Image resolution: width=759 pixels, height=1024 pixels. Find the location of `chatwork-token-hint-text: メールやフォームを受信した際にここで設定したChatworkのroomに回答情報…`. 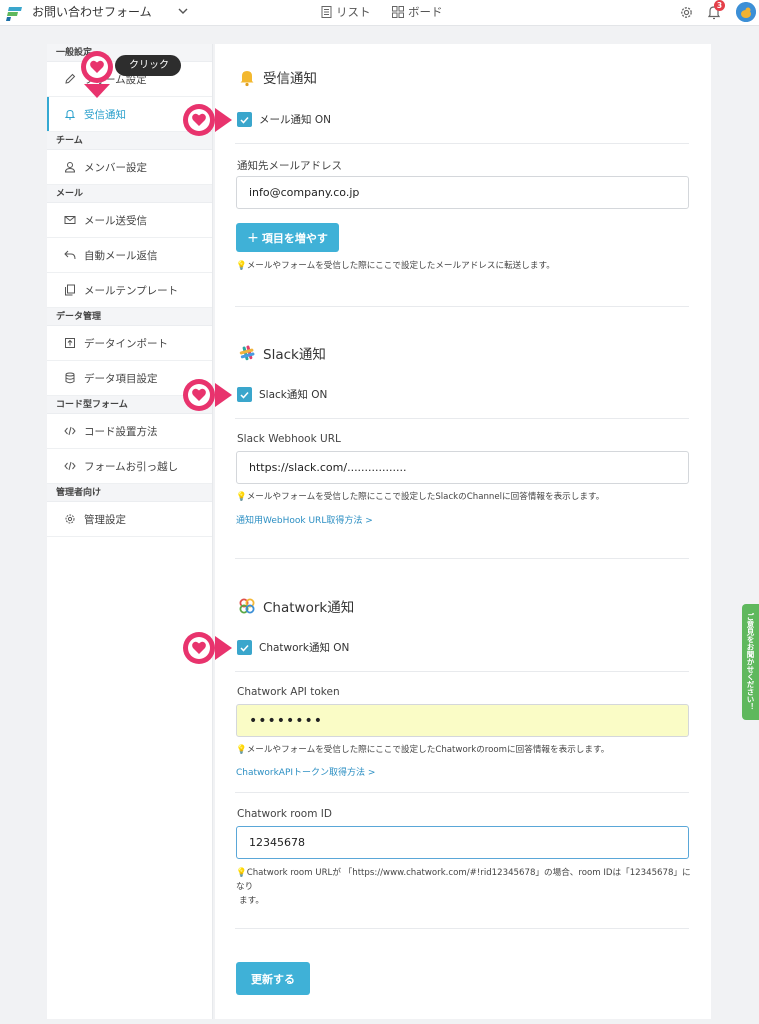

chatwork-token-hint-text: メールやフォームを受信した際にここで設定したChatworkのroomに回答情報… is located at coordinates (428, 750).